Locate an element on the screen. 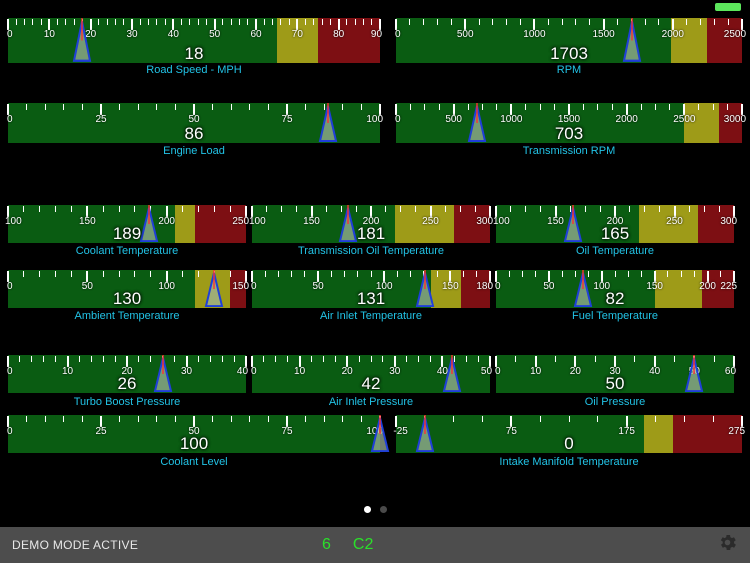  gauge-oil-pressure: 0 10 20 30 40 50 60 50 is located at coordinates (615, 374).